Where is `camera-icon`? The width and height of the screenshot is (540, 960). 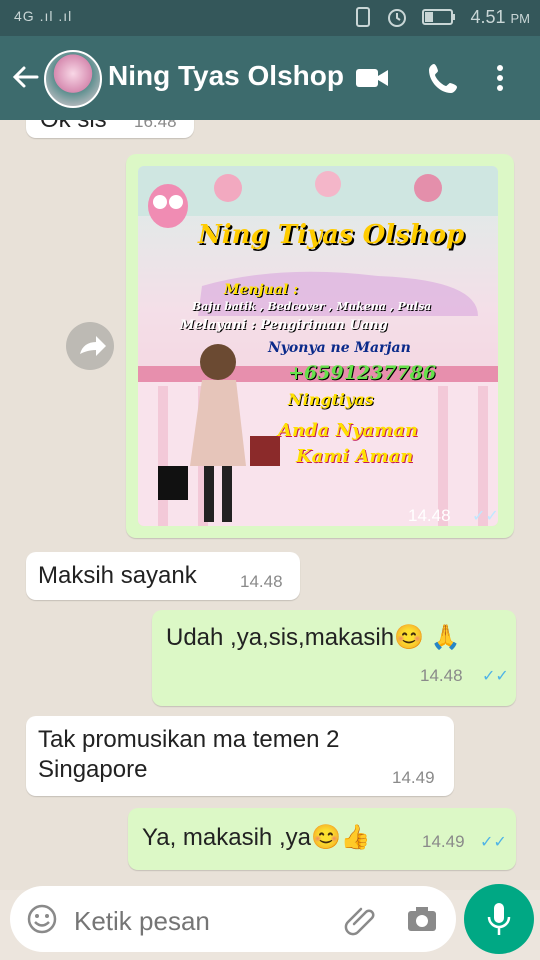
camera-icon is located at coordinates (422, 919).